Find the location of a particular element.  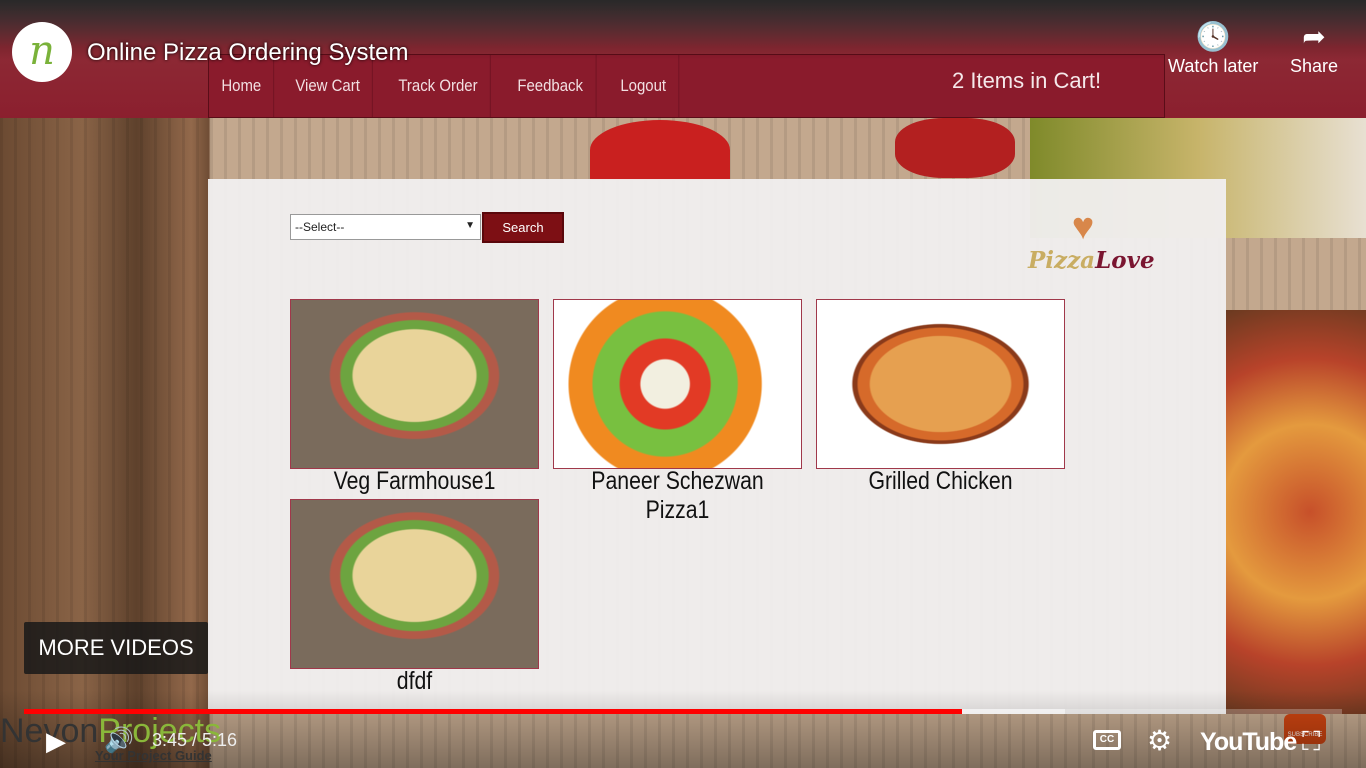

volume-icon: 🔊 is located at coordinates (119, 740).